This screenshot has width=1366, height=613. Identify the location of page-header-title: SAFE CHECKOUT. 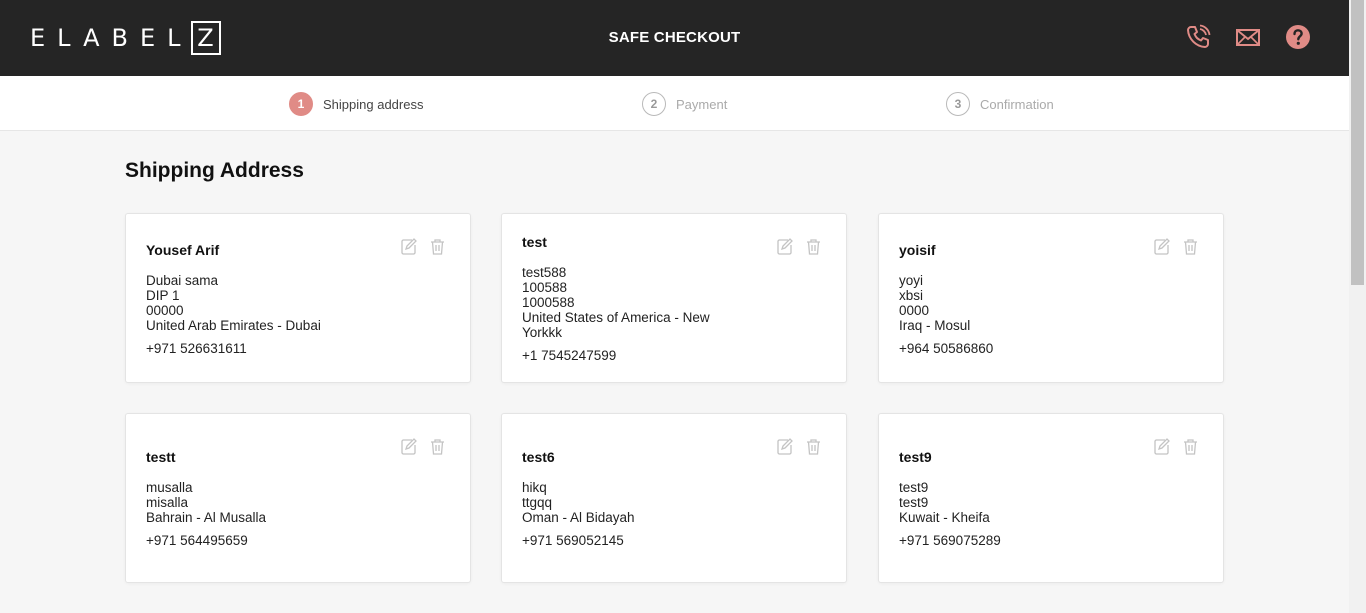
(674, 37).